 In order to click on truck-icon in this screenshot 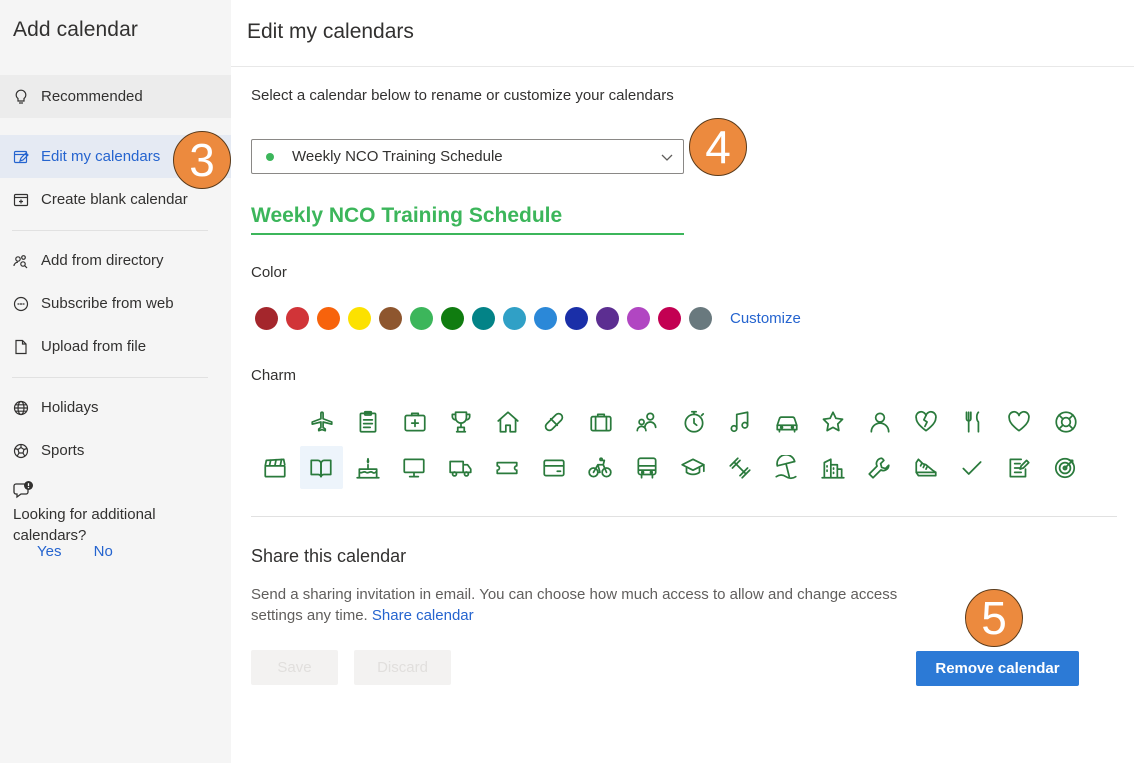, I will do `click(460, 468)`.